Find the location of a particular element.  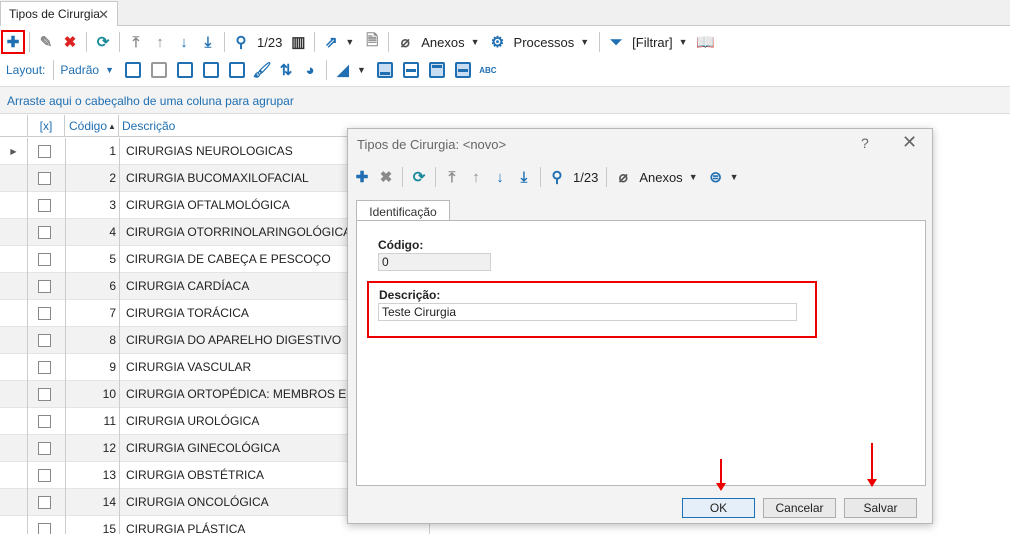

close-tab-icon: ✕ is located at coordinates (103, 15).